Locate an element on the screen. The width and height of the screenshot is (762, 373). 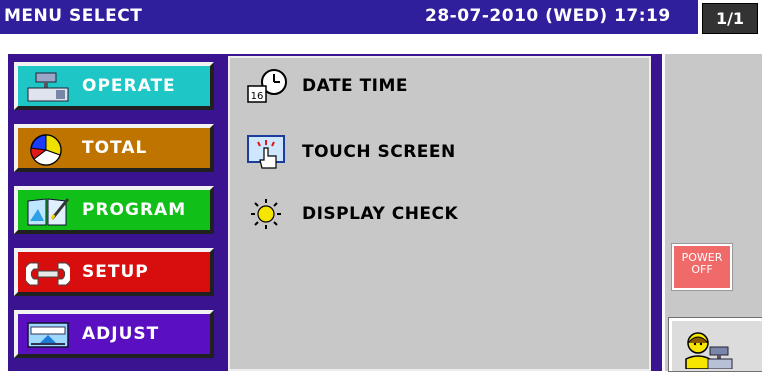
datetime-display: 28-07-2010 (WED) 17:19 is located at coordinates (548, 16).